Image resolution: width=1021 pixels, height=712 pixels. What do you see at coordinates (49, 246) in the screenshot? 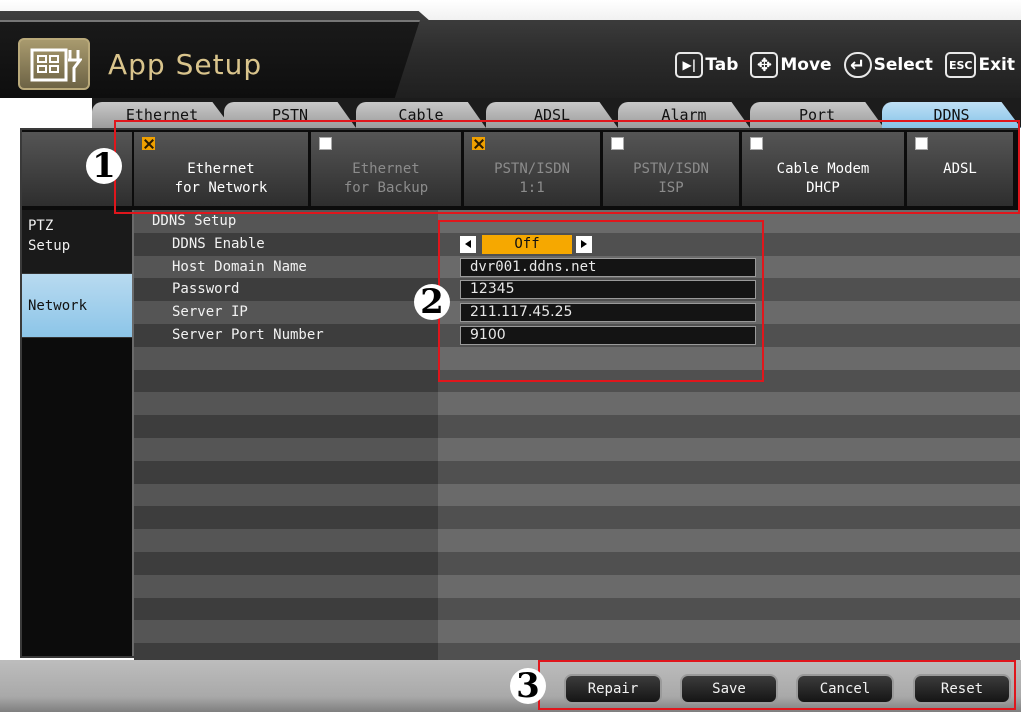
I see `sidebar-item-label: Setup` at bounding box center [49, 246].